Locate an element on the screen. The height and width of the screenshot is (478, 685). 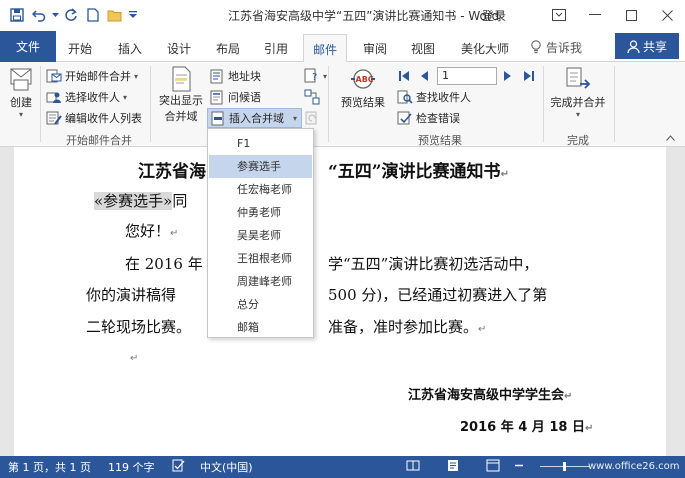
menu-item-f1: F1 is located at coordinates (260, 143).